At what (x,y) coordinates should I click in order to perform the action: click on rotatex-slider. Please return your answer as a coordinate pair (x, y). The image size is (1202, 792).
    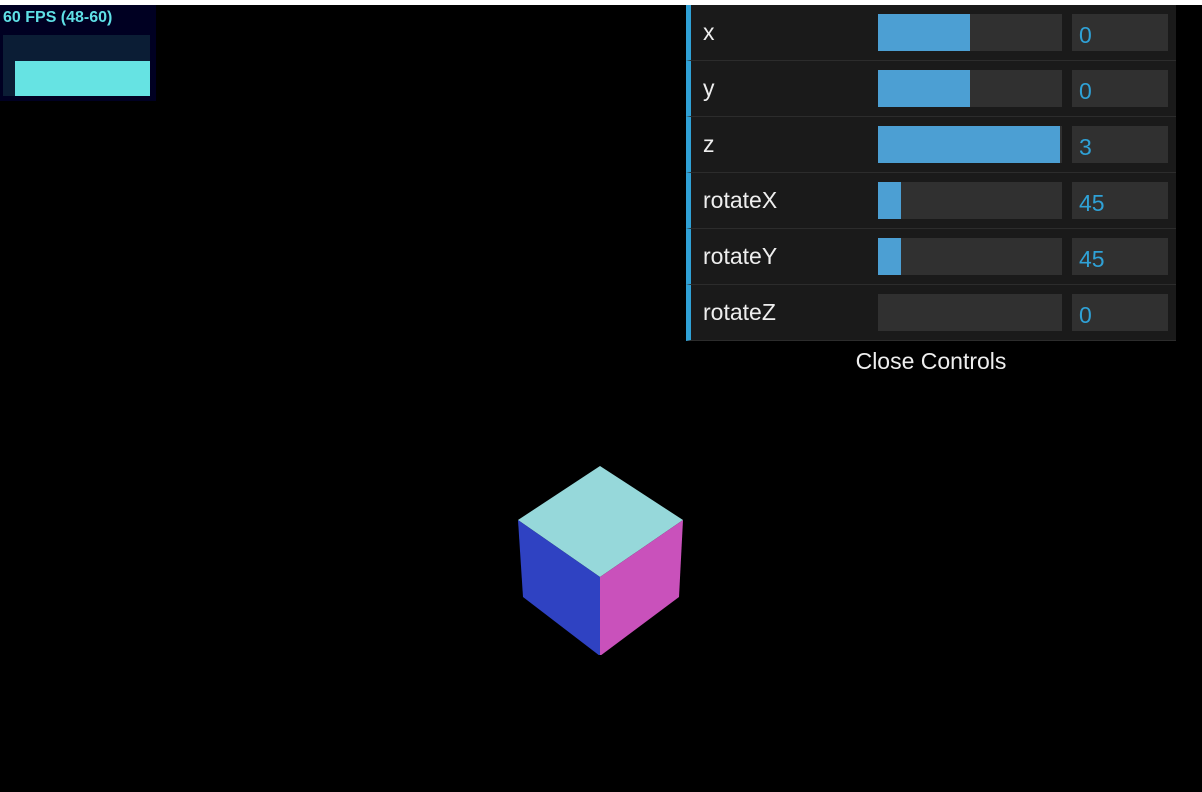
    Looking at the image, I should click on (970, 200).